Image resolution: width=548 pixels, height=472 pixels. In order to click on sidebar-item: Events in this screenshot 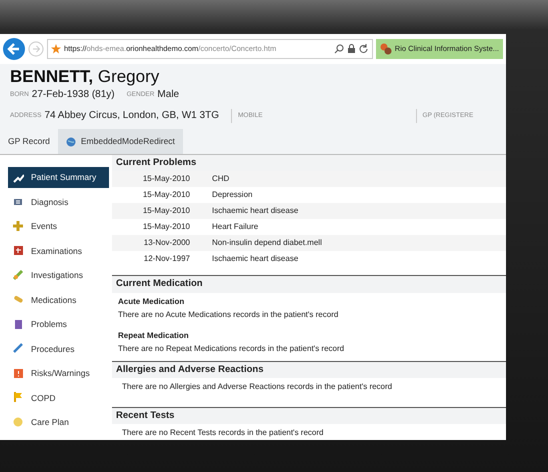, I will do `click(58, 226)`.